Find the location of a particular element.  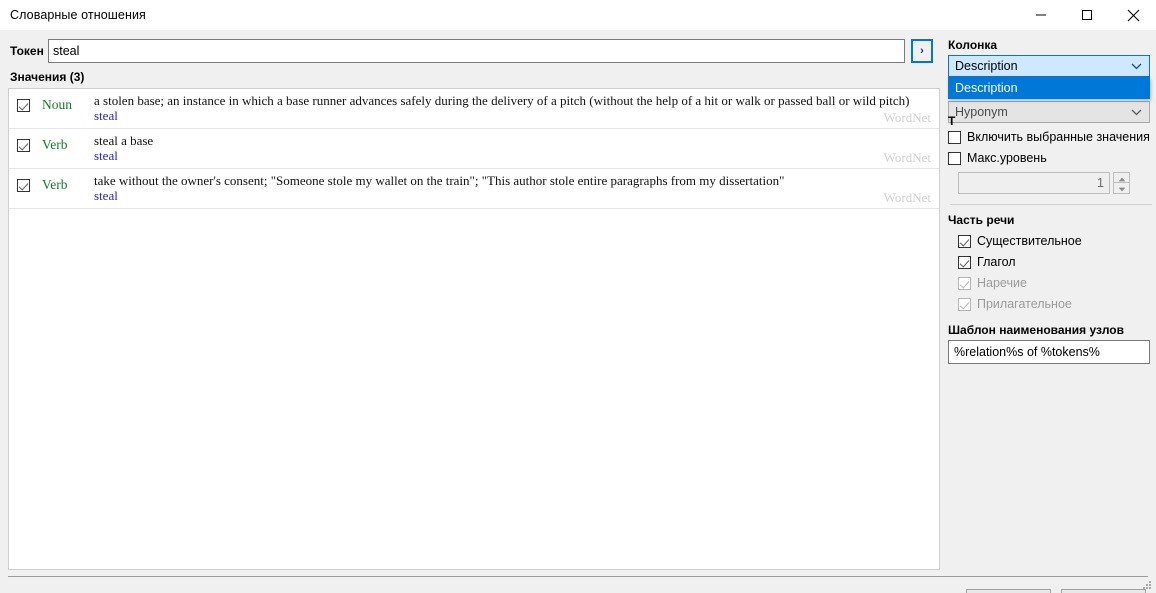

max-level-row: Макс.уровень is located at coordinates (1051, 158).